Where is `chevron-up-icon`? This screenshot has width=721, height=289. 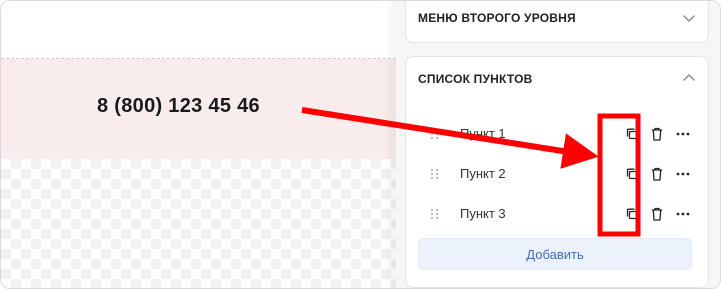 chevron-up-icon is located at coordinates (689, 78).